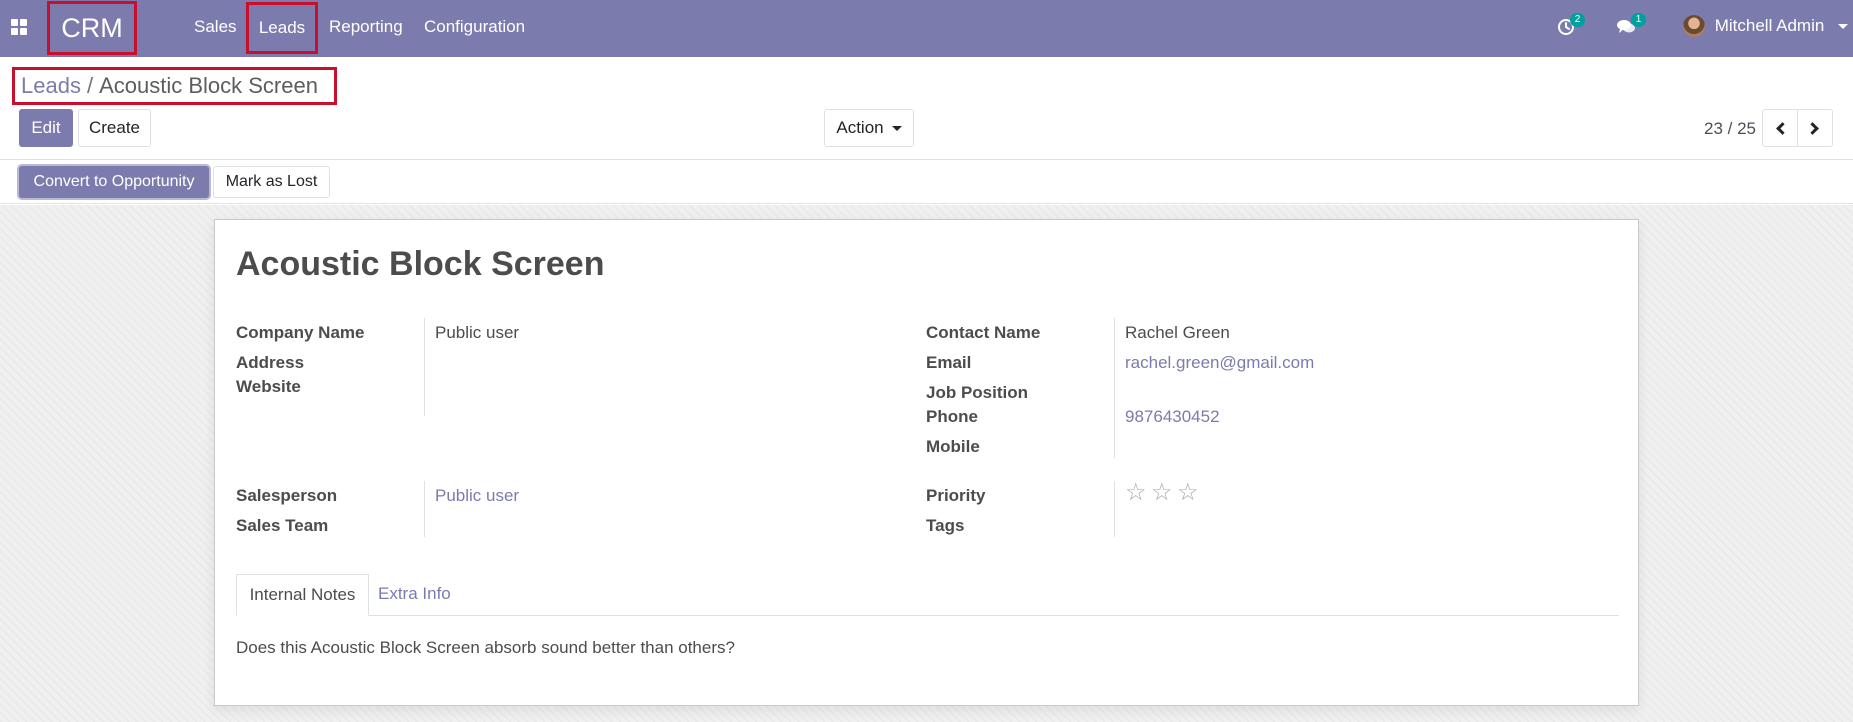  Describe the element at coordinates (51, 85) in the screenshot. I see `breadcrumb-leads-link: Leads` at that location.